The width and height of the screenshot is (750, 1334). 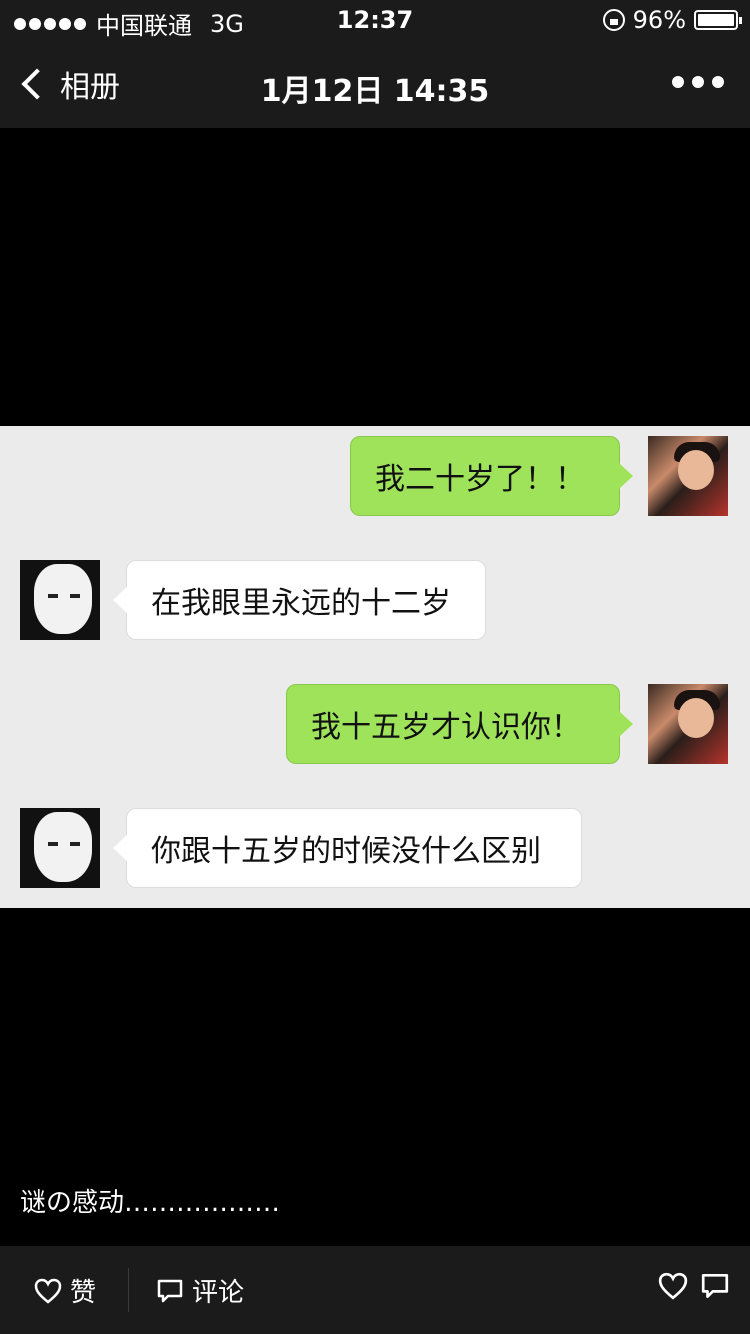 I want to click on chat-bubble-self: 我二十岁了！！, so click(x=491, y=476).